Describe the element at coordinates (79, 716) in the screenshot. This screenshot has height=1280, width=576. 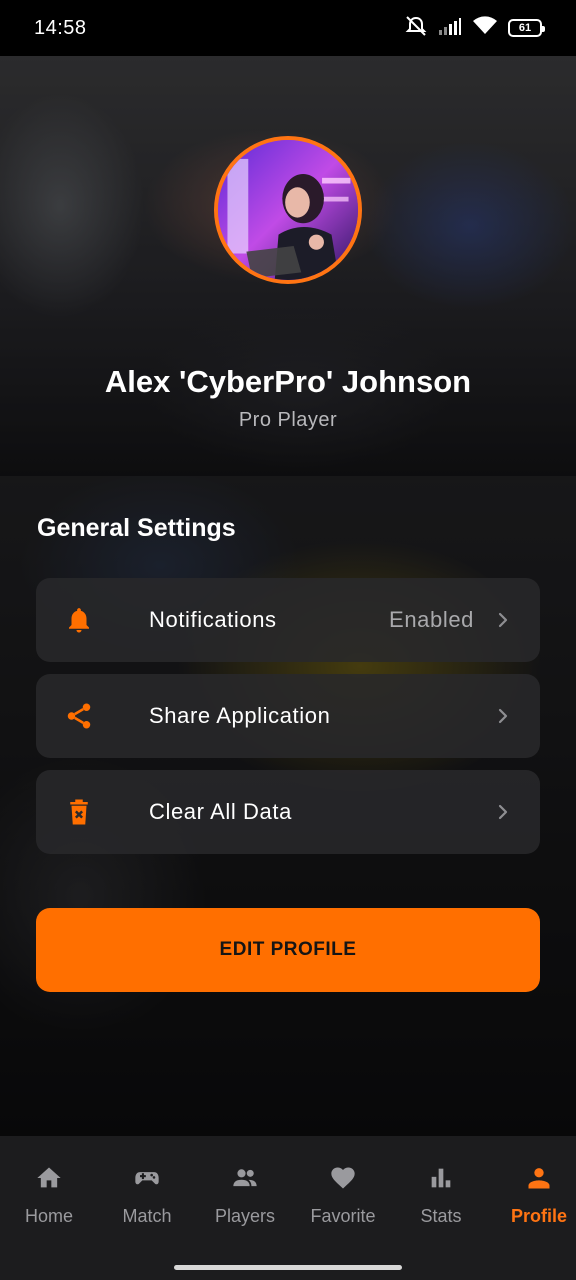
I see `share-icon` at that location.